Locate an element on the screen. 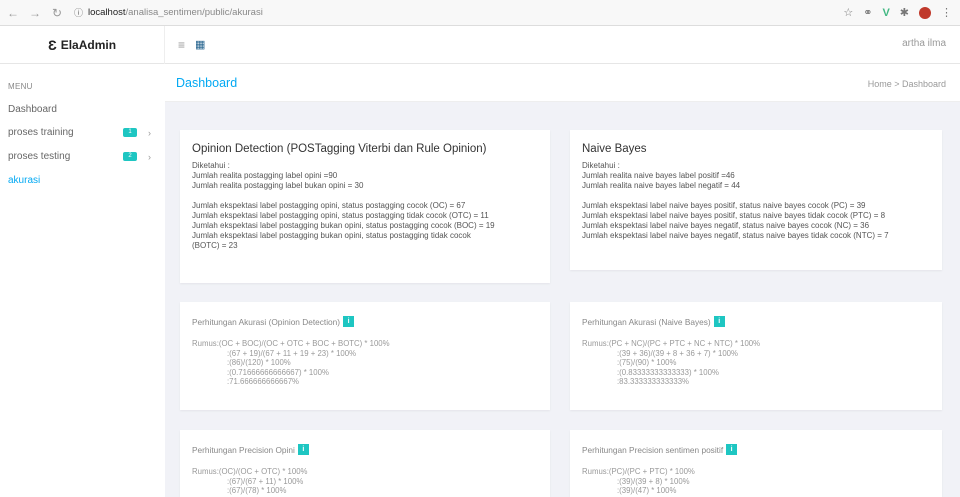 The image size is (960, 497). vue-devtools-icon: V is located at coordinates (885, 13).